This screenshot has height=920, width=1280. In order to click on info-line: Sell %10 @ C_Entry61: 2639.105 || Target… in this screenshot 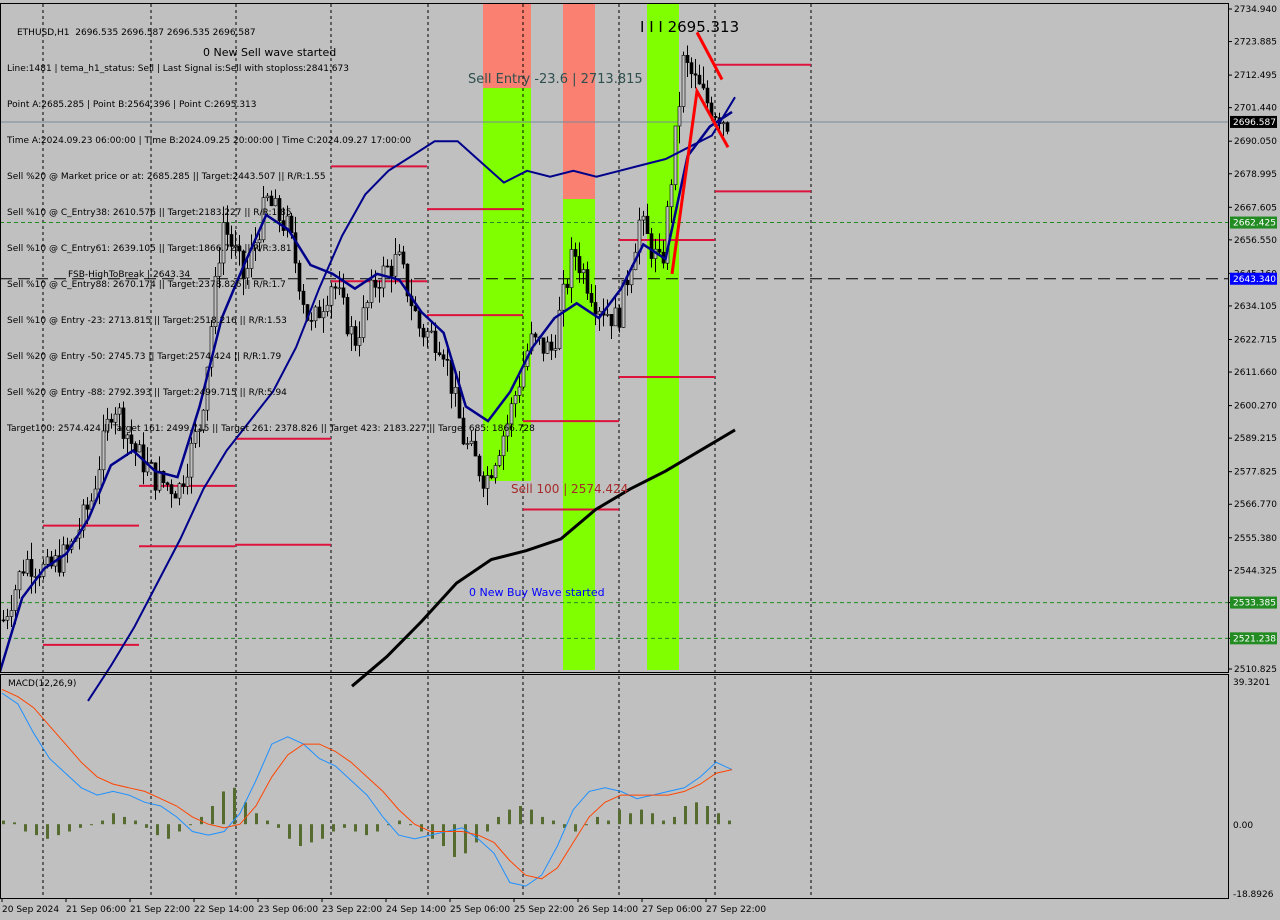, I will do `click(149, 249)`.